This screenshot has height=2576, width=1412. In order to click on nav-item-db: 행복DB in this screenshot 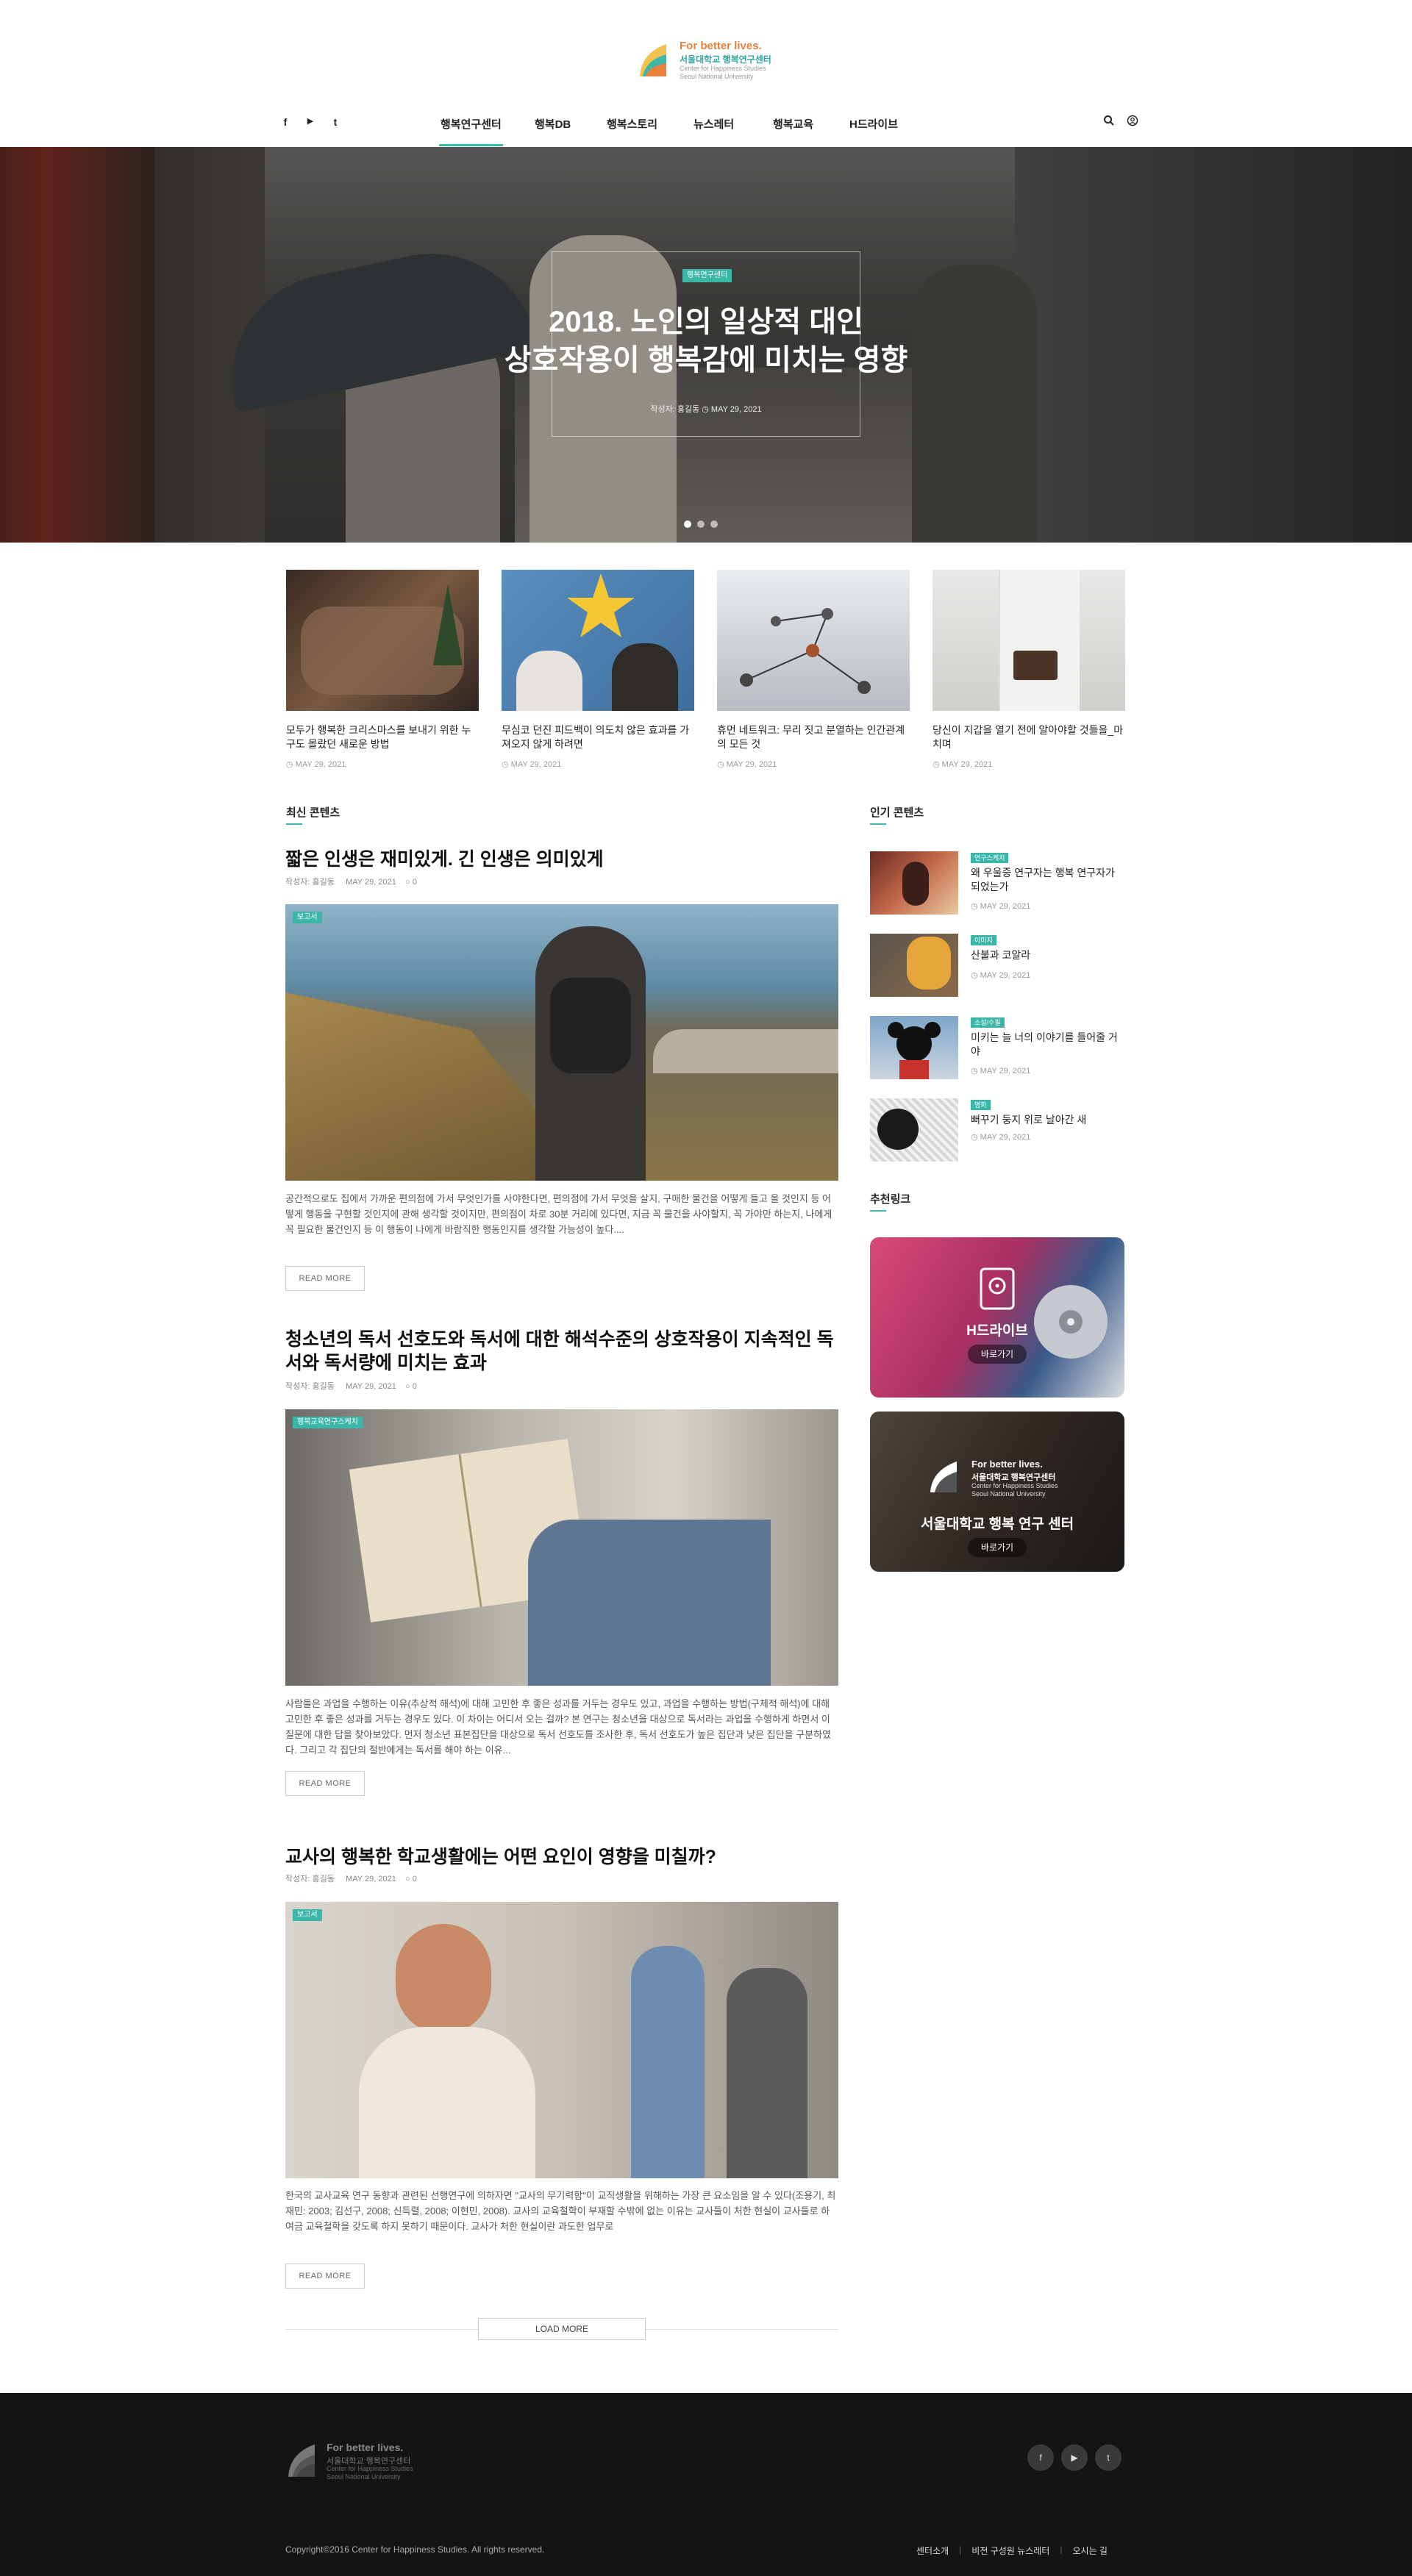, I will do `click(553, 124)`.